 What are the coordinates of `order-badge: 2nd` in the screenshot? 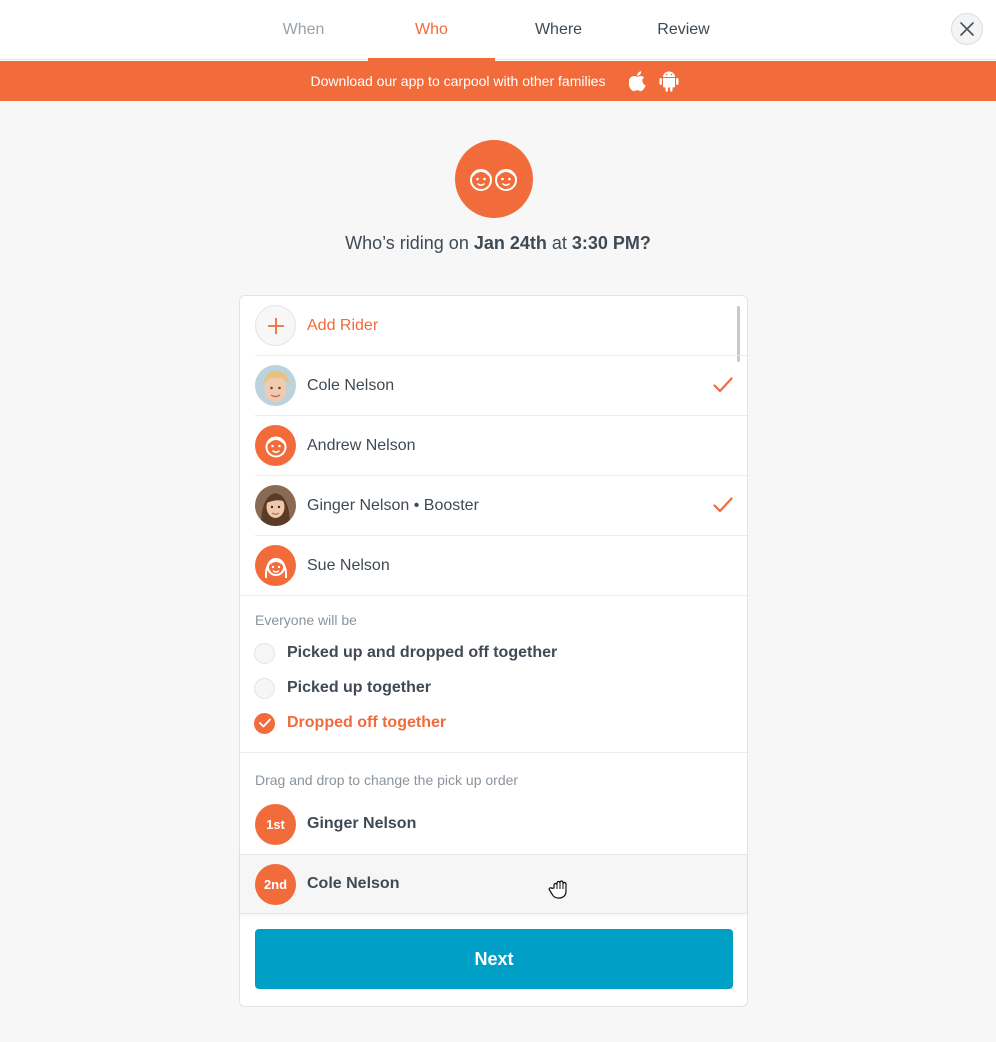 It's located at (275, 884).